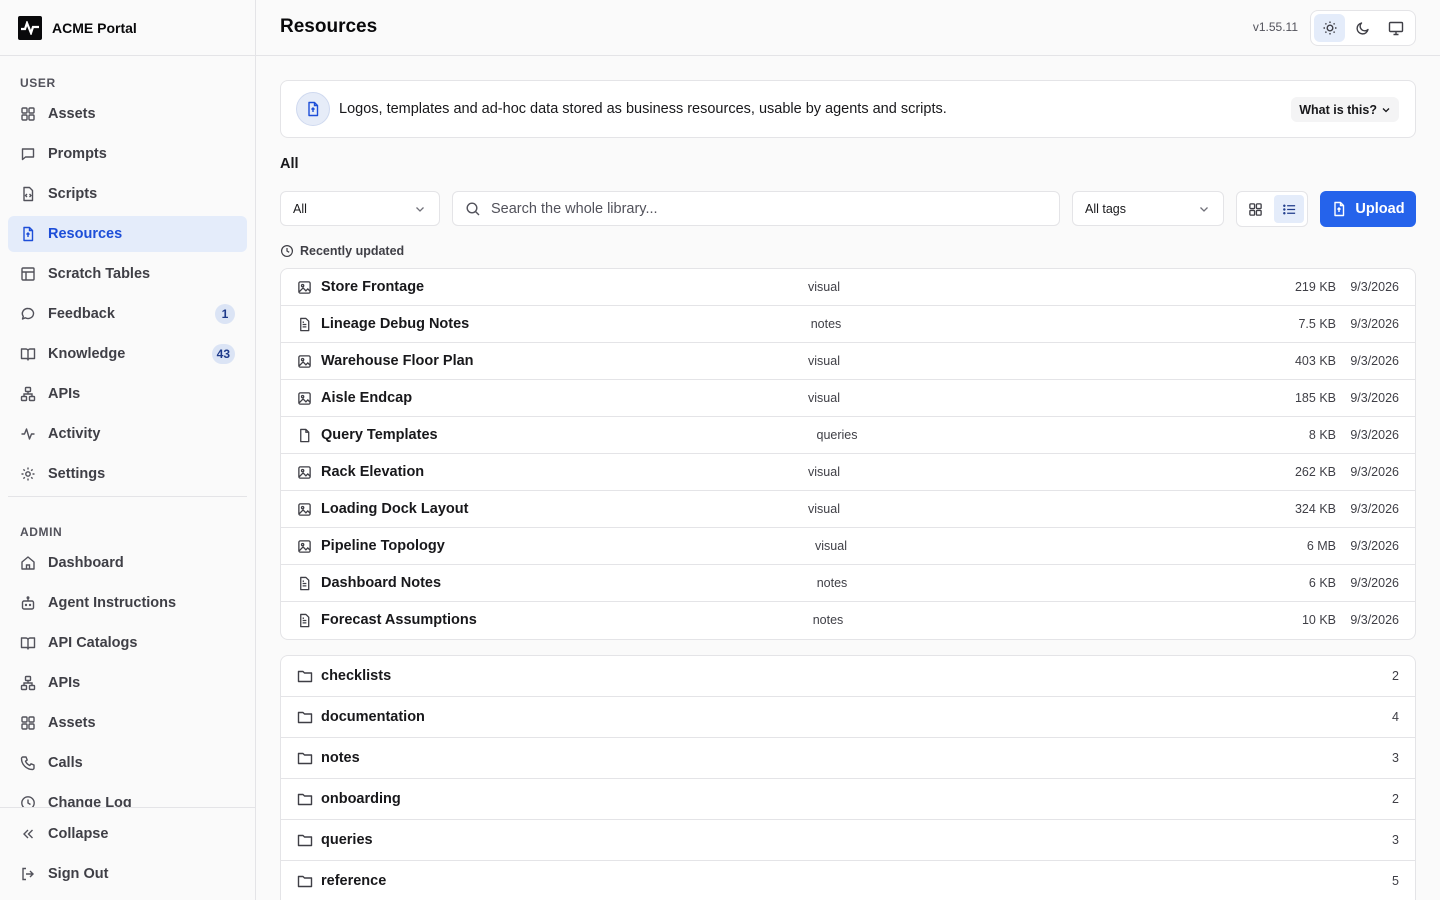  Describe the element at coordinates (30, 27) in the screenshot. I see `acme-logo-icon` at that location.